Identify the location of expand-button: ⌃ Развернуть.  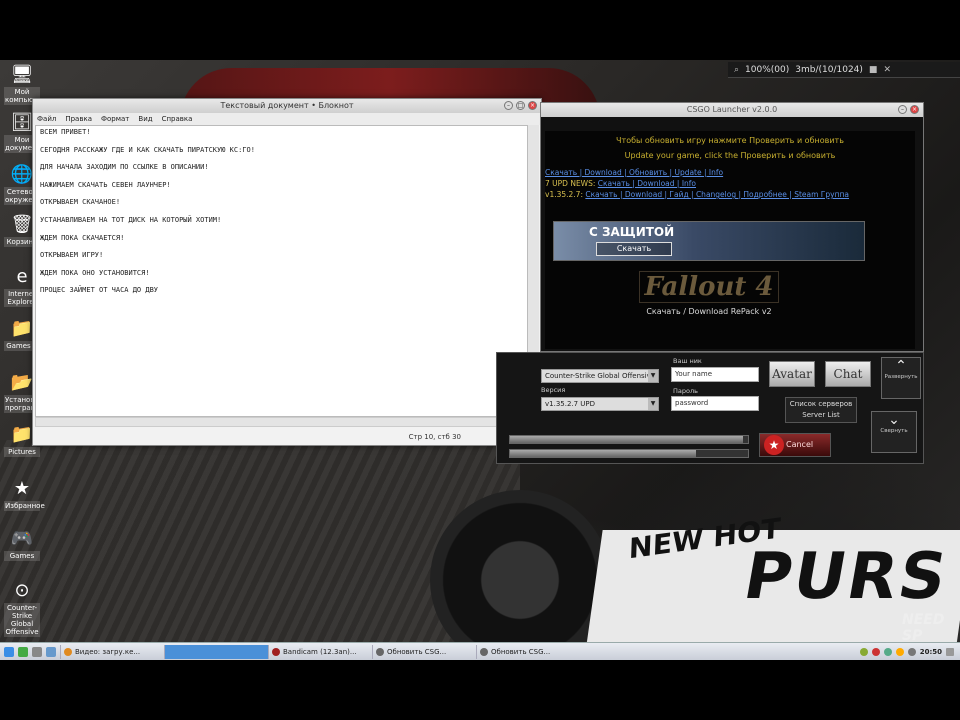
(901, 378).